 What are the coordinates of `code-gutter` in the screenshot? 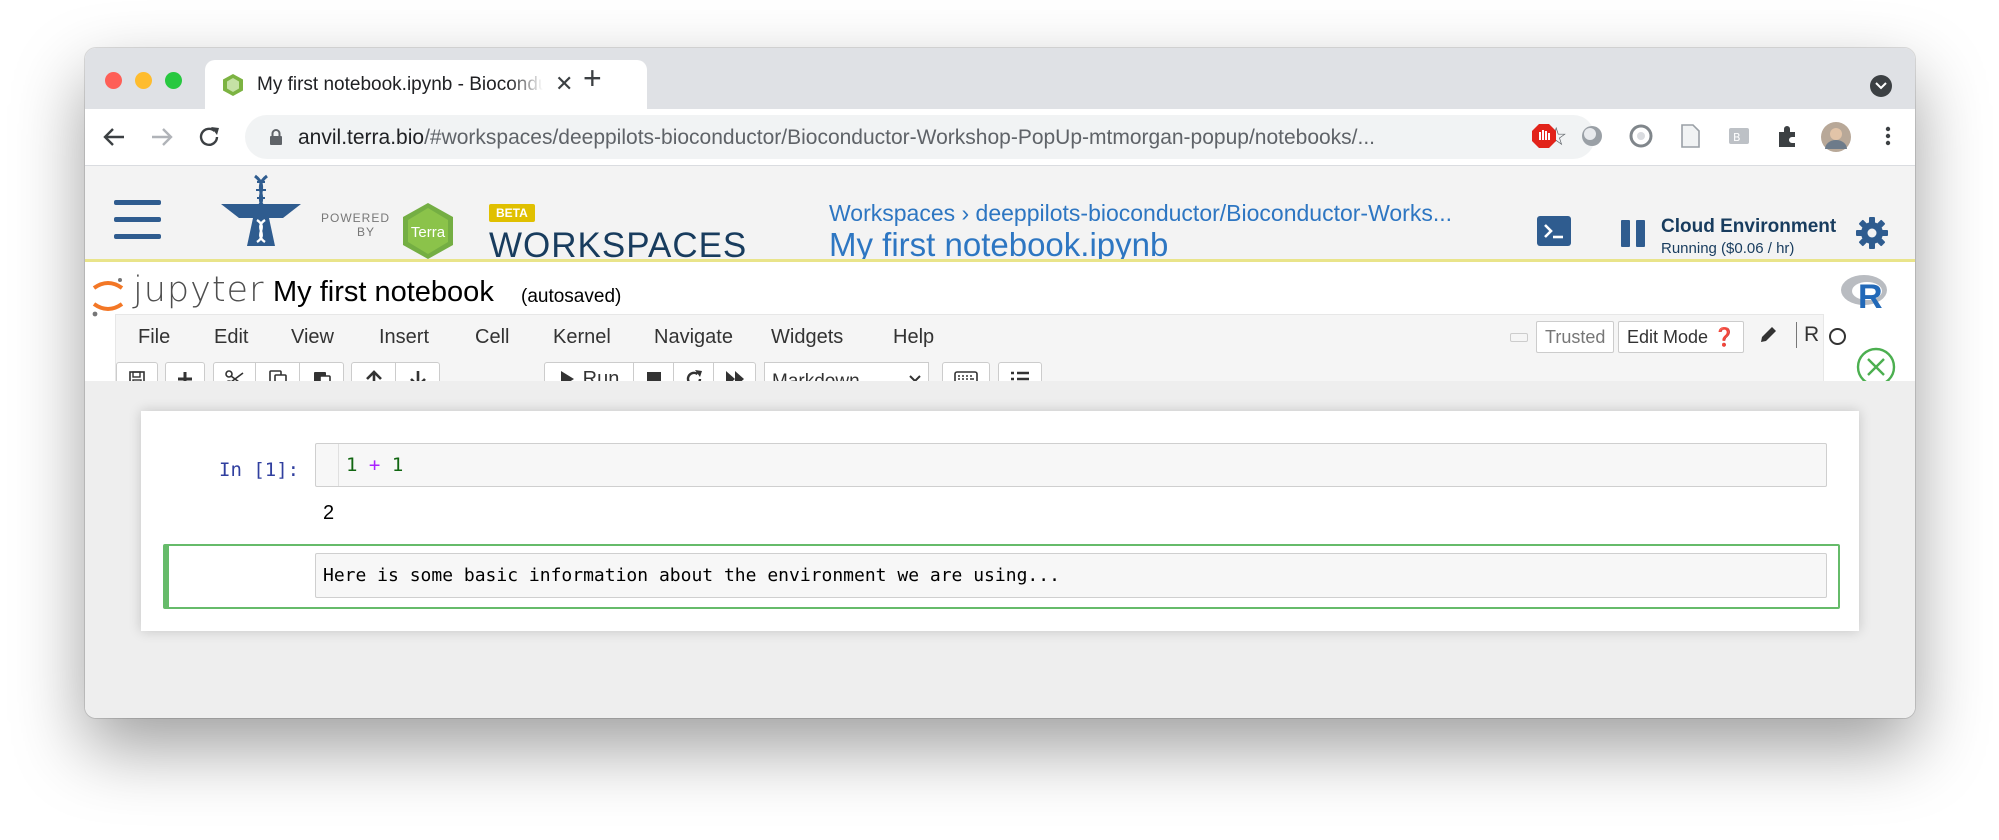 It's located at (327, 465).